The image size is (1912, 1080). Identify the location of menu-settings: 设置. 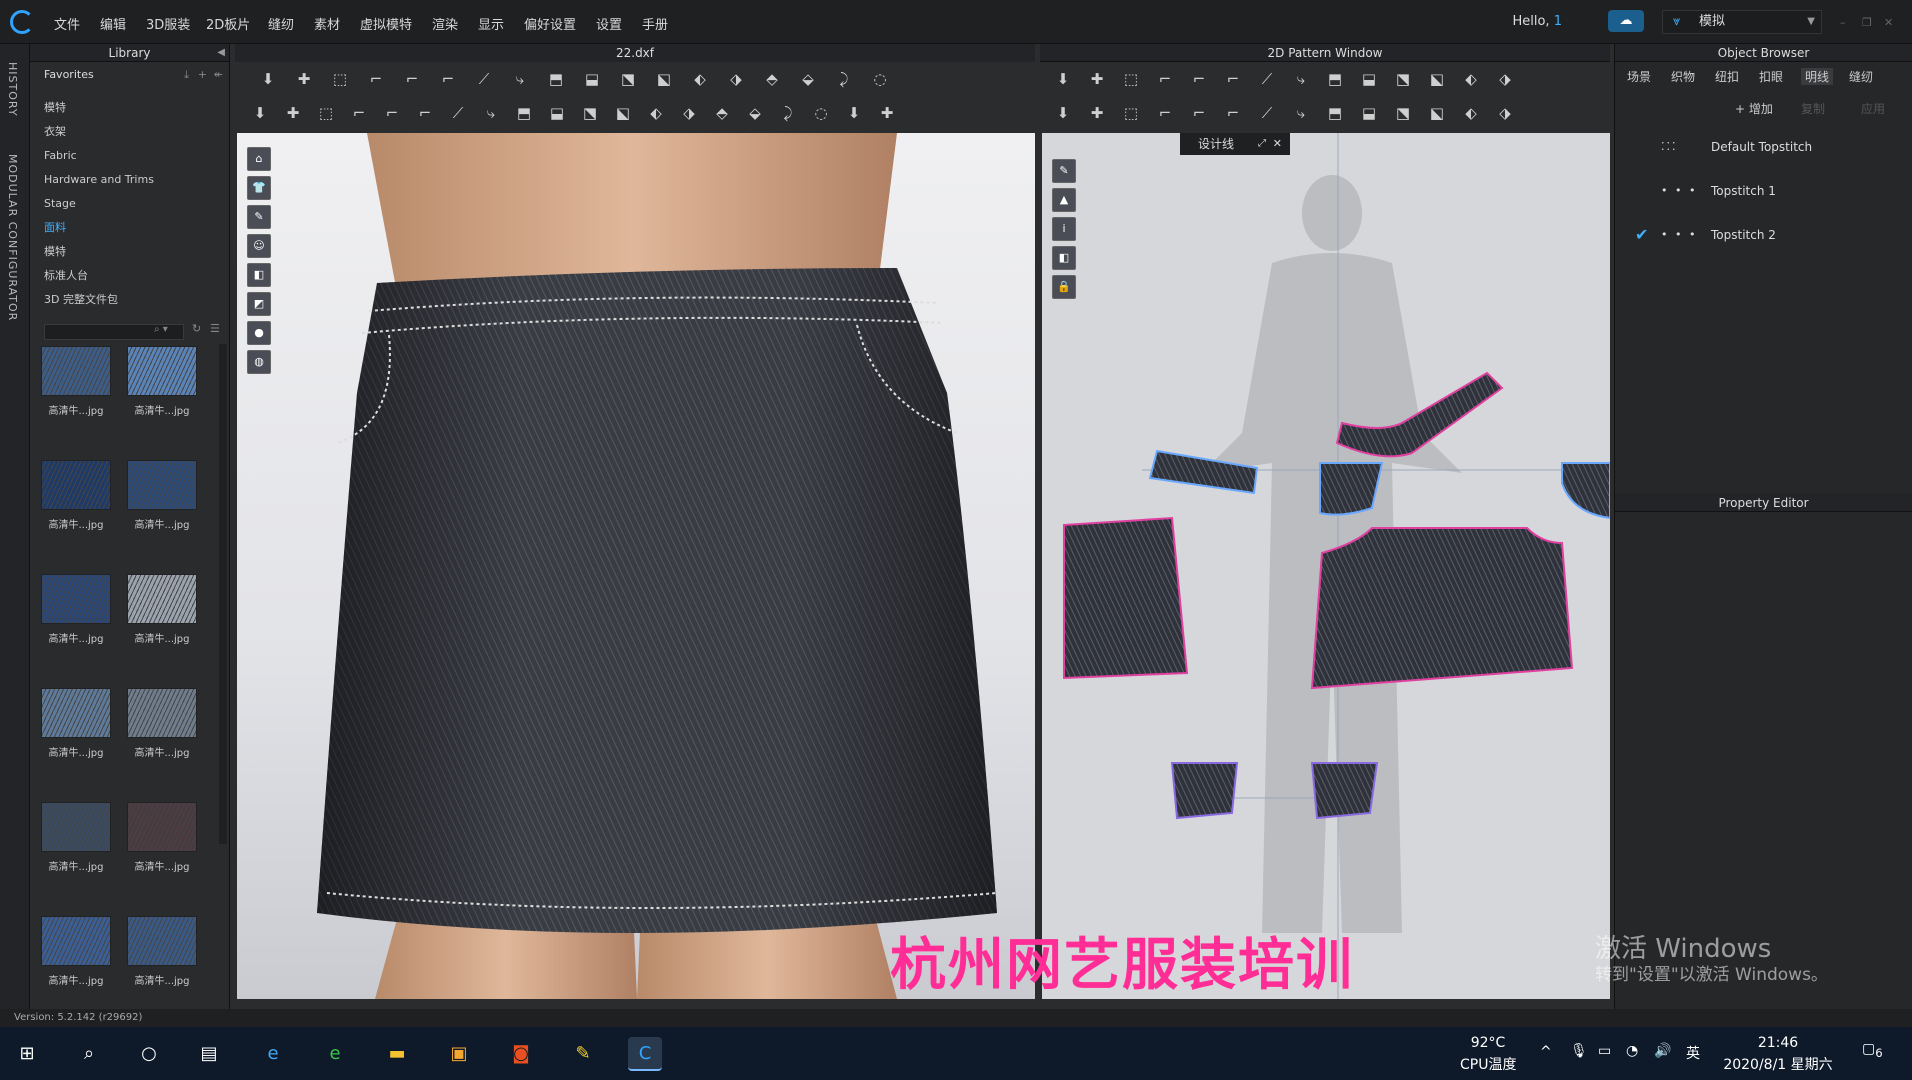
(609, 23).